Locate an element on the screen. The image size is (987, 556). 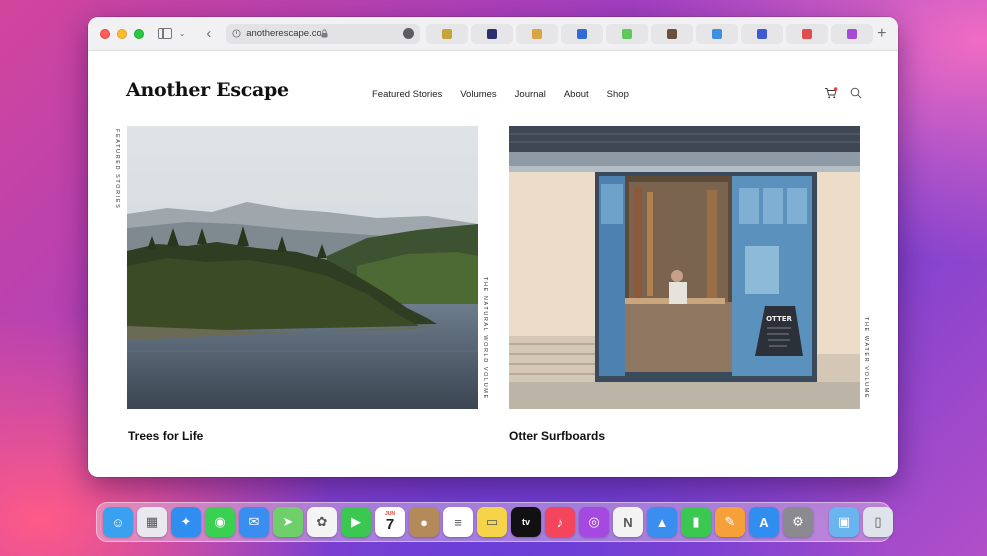
dock-podcasts-icon: ◎ is located at coordinates (594, 522).